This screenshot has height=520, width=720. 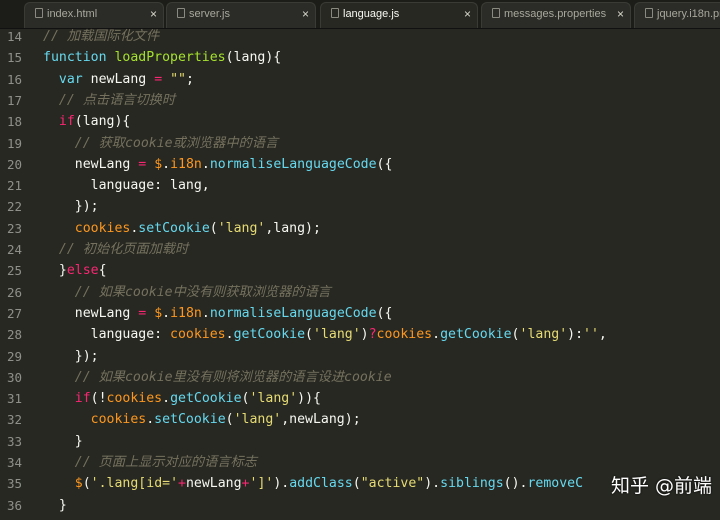 What do you see at coordinates (14, 164) in the screenshot?
I see `line-number: 20` at bounding box center [14, 164].